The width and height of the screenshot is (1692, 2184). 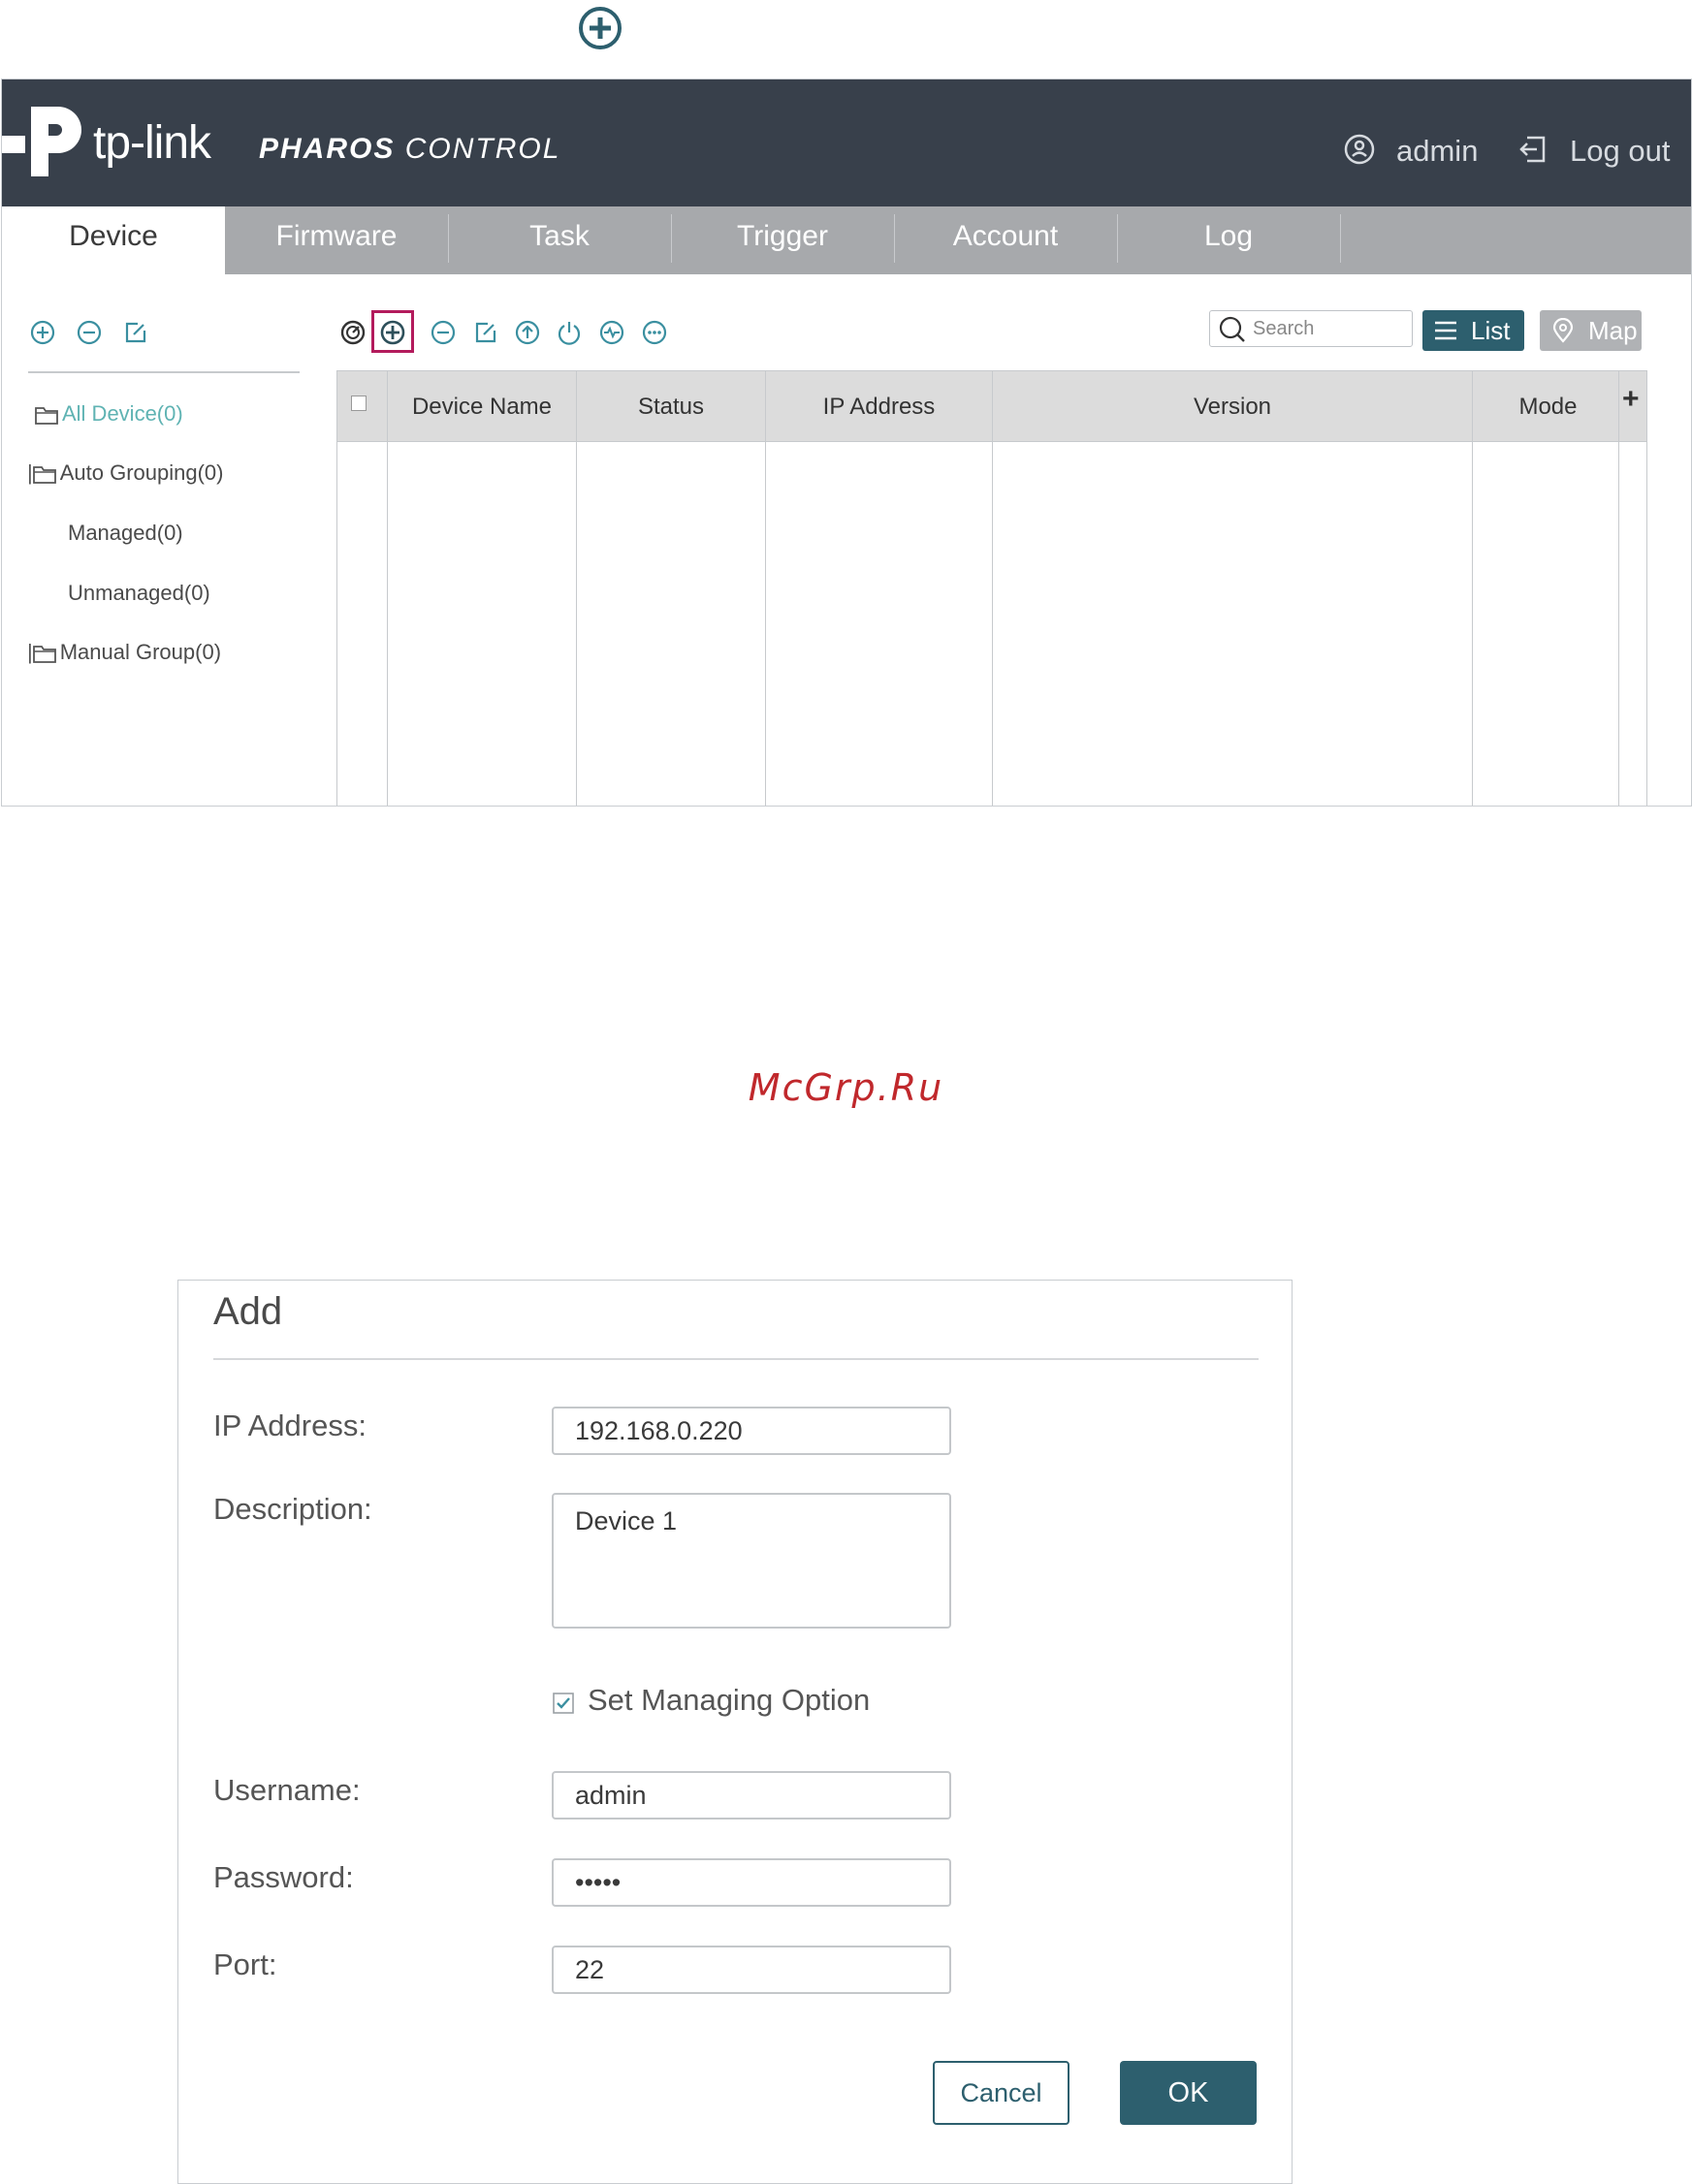 I want to click on password-field, so click(x=752, y=1883).